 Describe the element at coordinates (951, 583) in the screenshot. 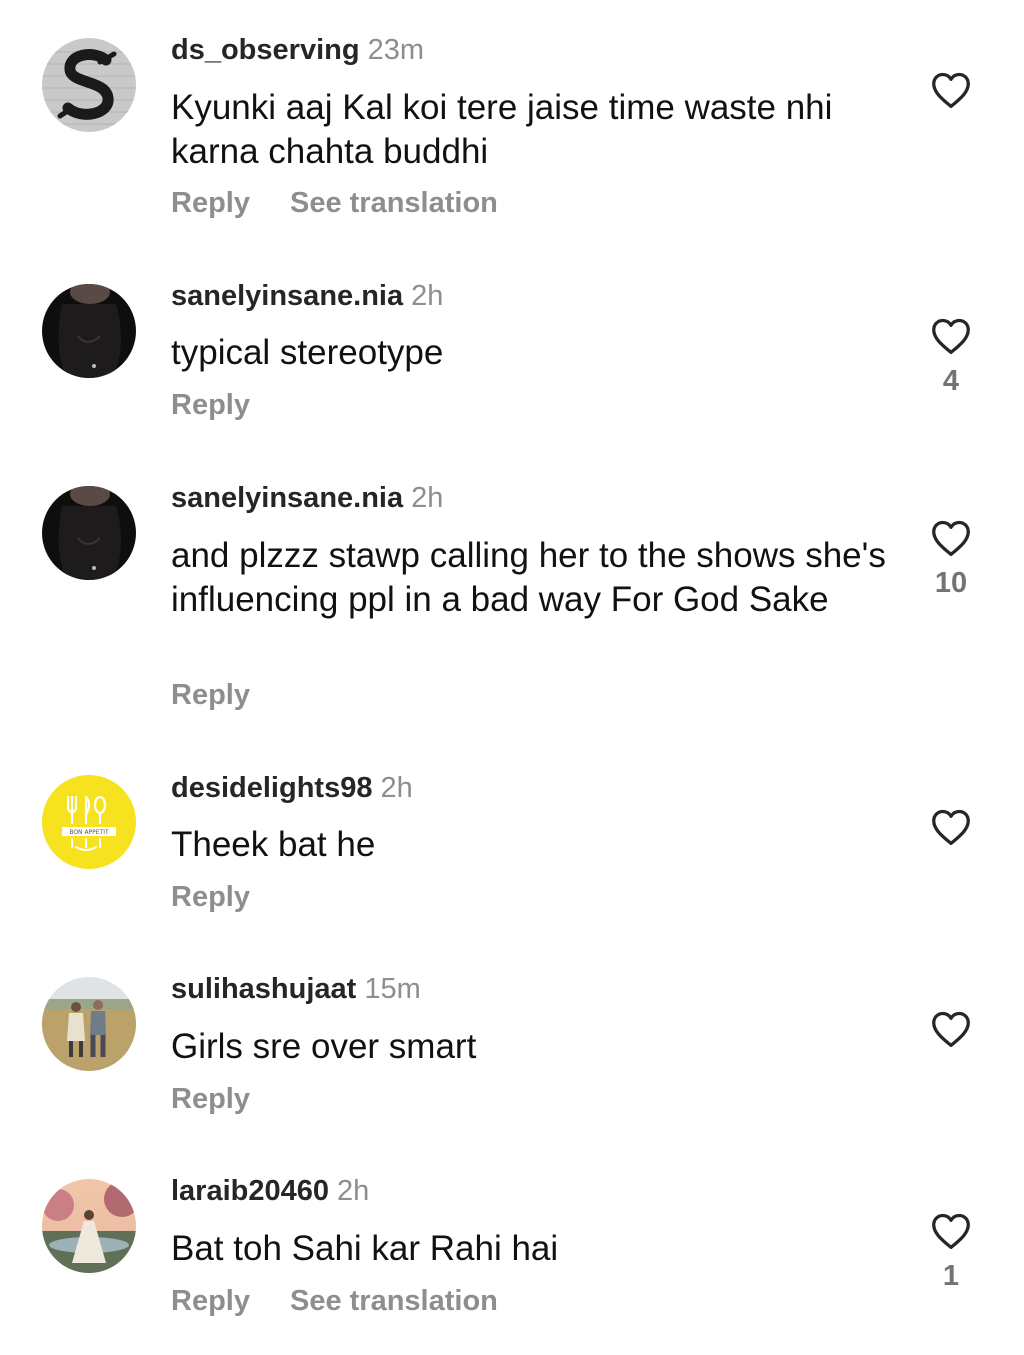

I see `like-count: 10` at that location.